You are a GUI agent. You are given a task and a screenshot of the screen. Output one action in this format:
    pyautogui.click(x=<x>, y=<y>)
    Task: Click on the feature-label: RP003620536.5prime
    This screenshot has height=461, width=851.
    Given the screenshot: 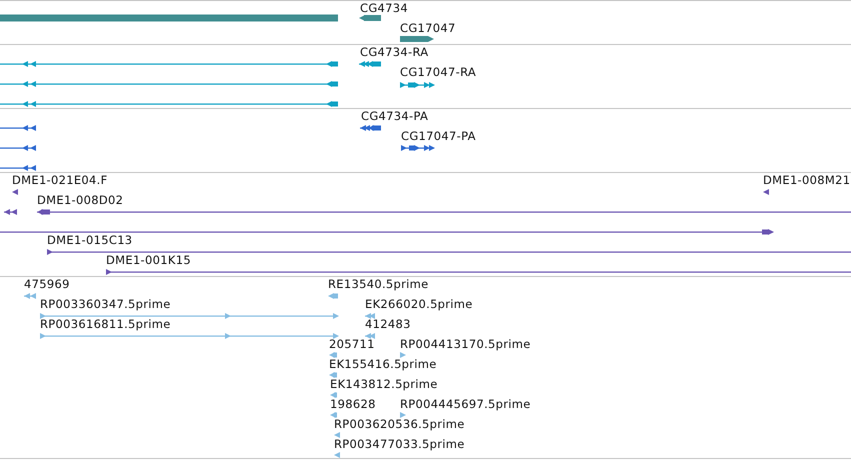 What is the action you would take?
    pyautogui.click(x=399, y=424)
    